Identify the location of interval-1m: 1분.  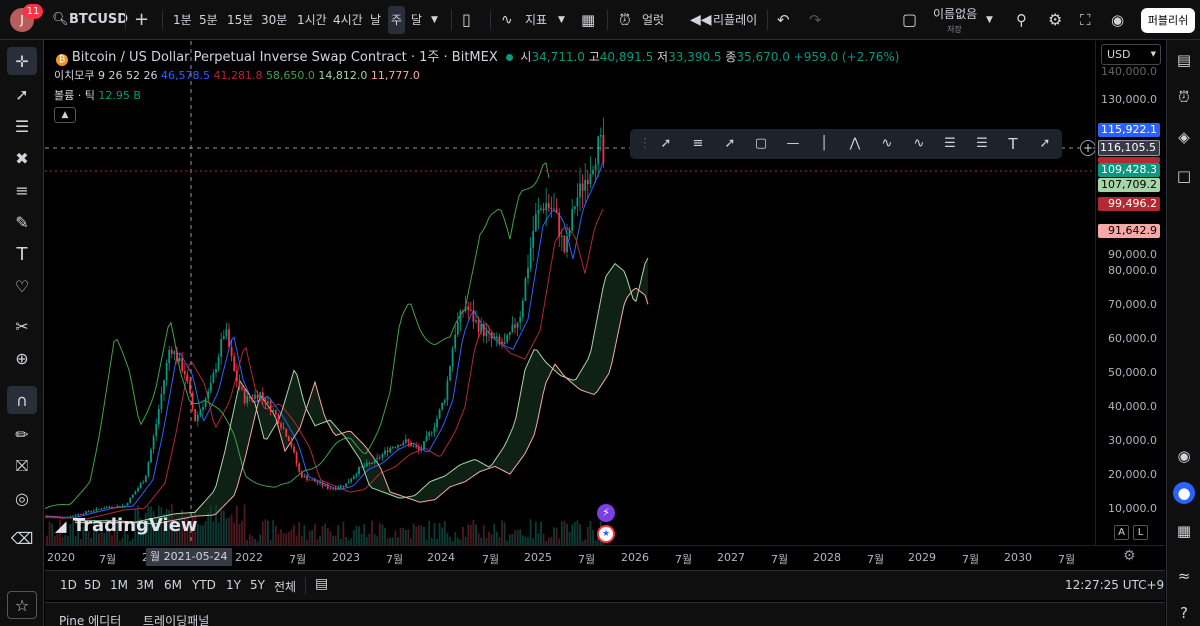
(182, 20).